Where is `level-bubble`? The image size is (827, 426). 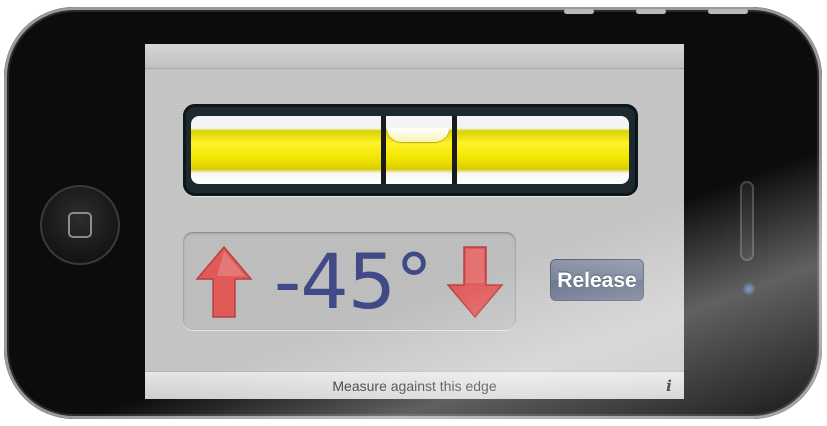
level-bubble is located at coordinates (418, 135).